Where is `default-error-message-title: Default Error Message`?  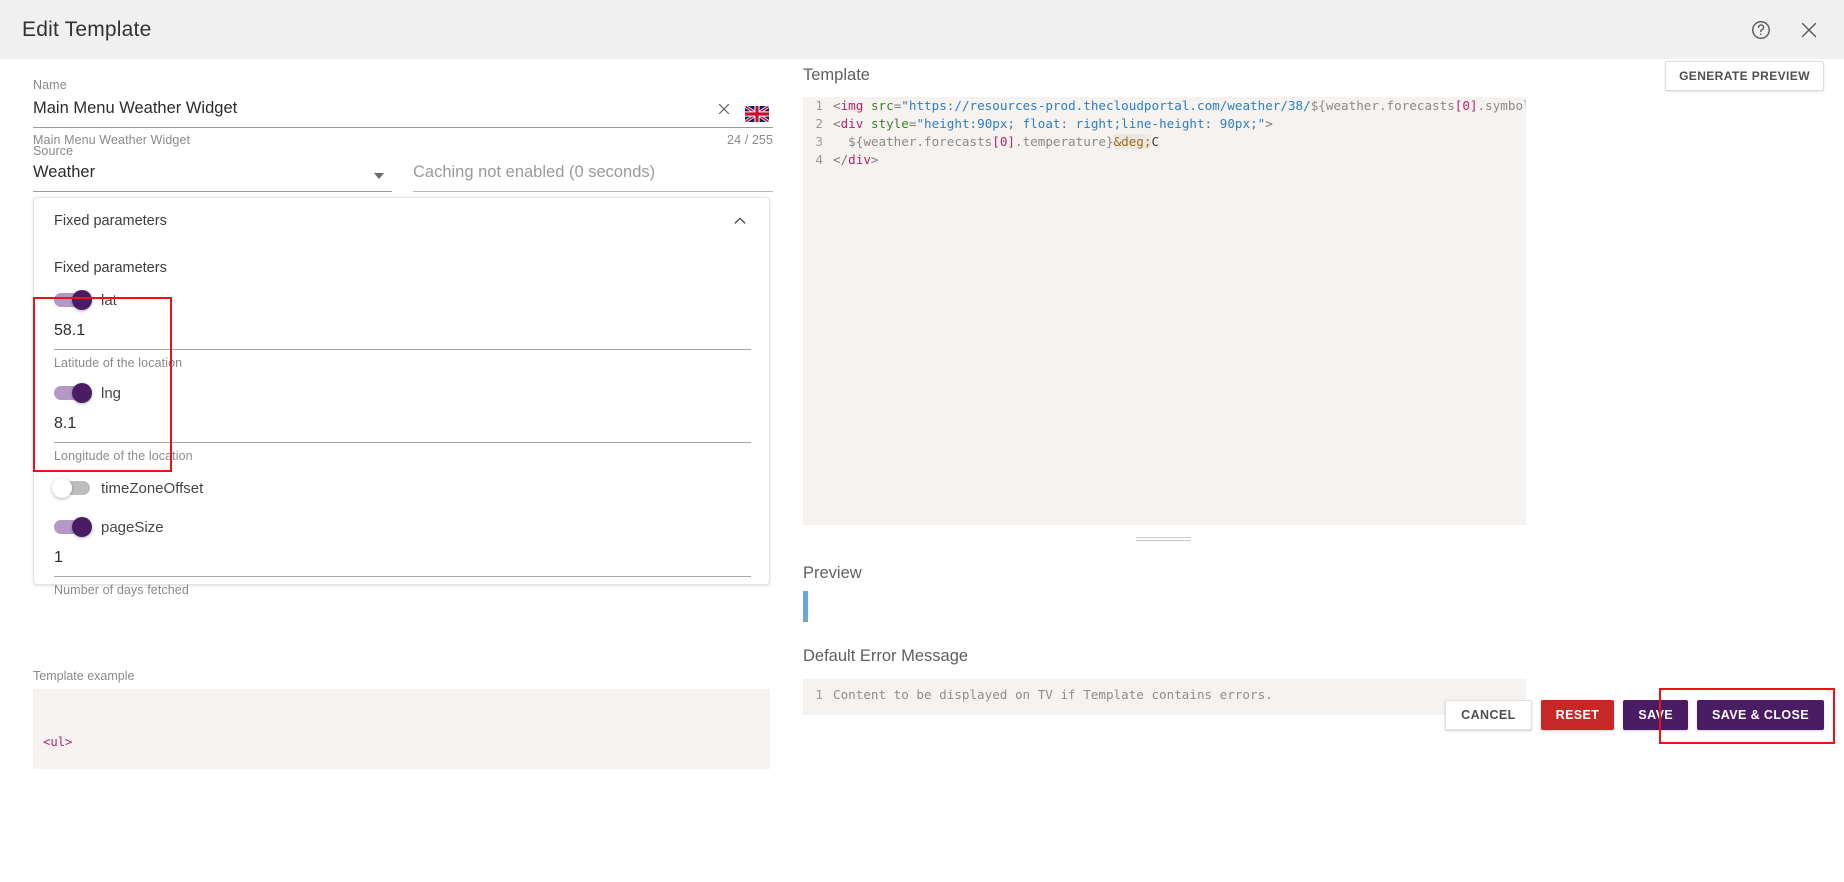
default-error-message-title: Default Error Message is located at coordinates (886, 656).